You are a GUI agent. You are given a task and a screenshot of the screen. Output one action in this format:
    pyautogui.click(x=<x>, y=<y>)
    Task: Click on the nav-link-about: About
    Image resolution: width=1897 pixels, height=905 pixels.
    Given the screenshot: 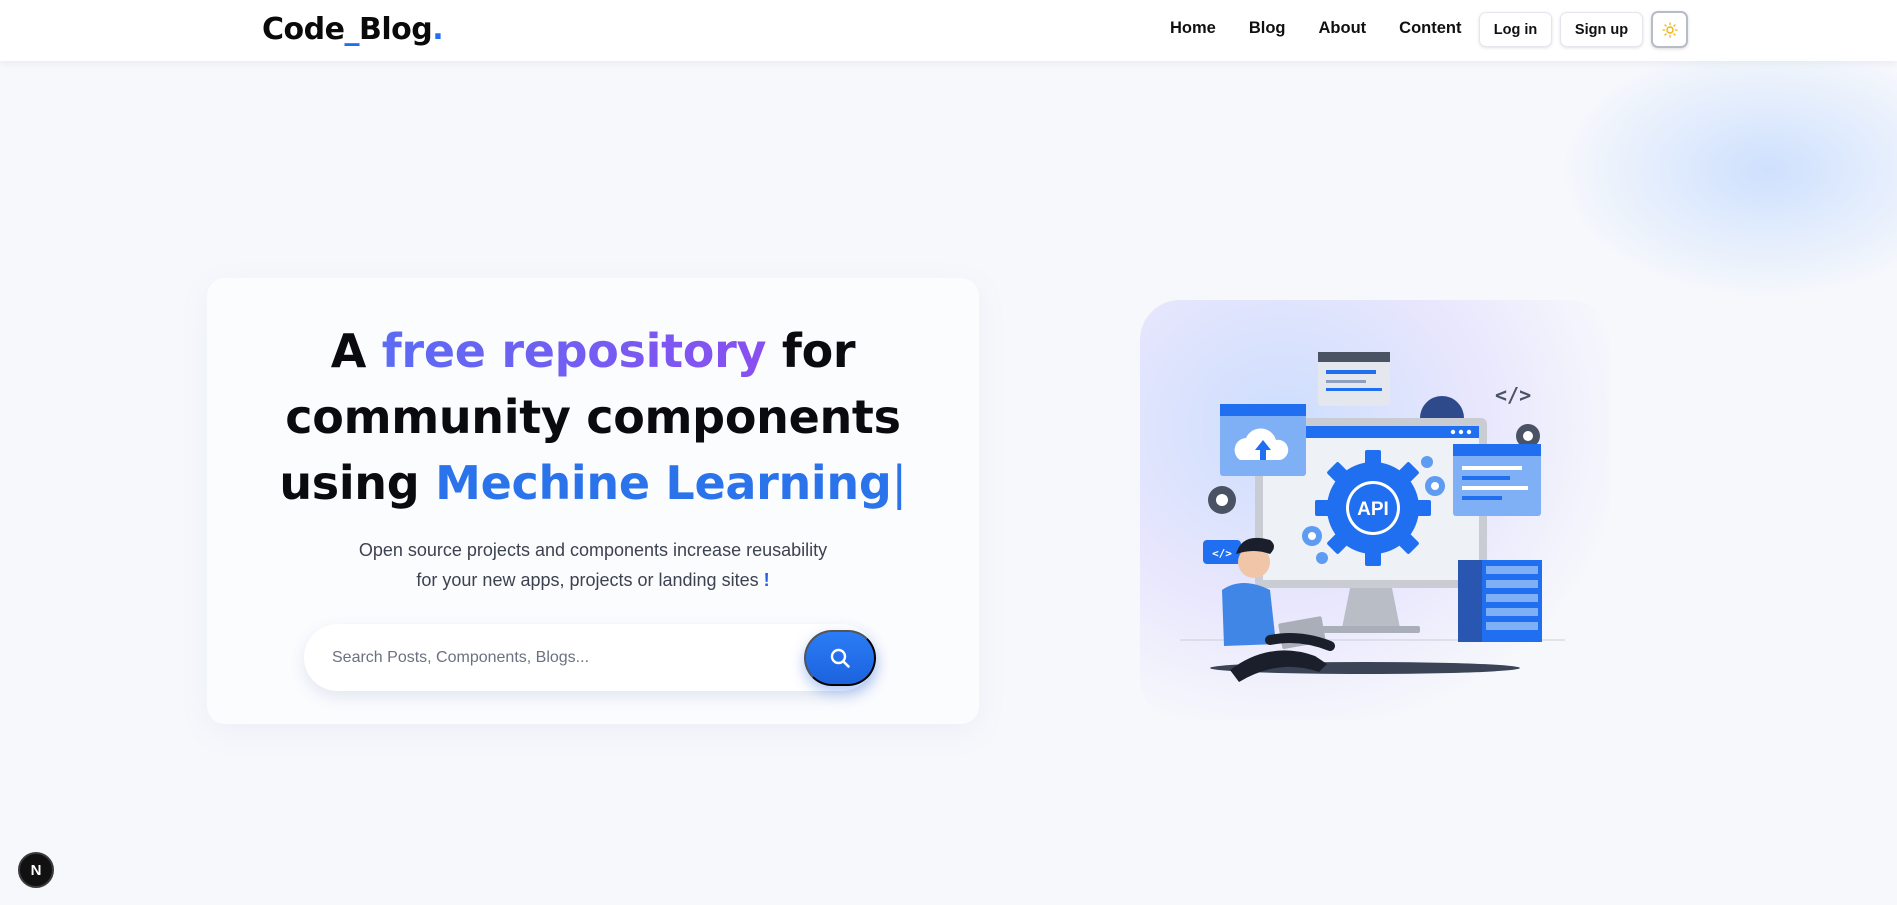 What is the action you would take?
    pyautogui.click(x=1343, y=28)
    